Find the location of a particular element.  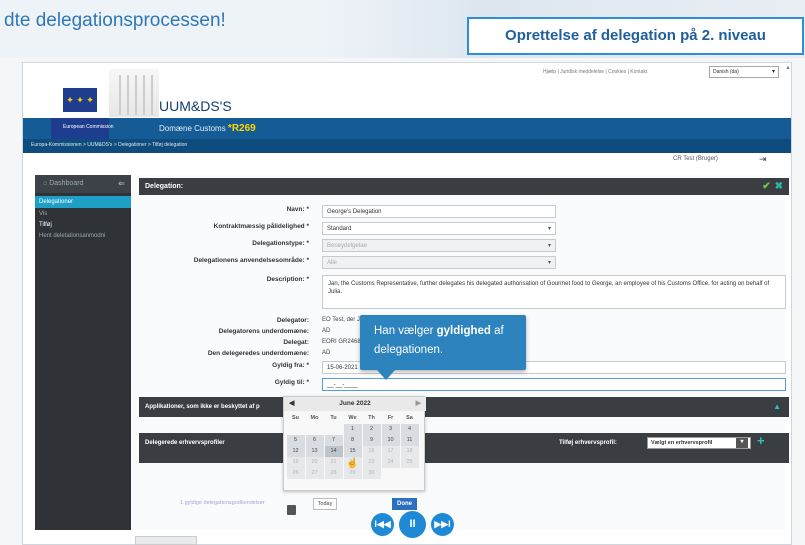

calendar-day: 2 is located at coordinates (371, 429).